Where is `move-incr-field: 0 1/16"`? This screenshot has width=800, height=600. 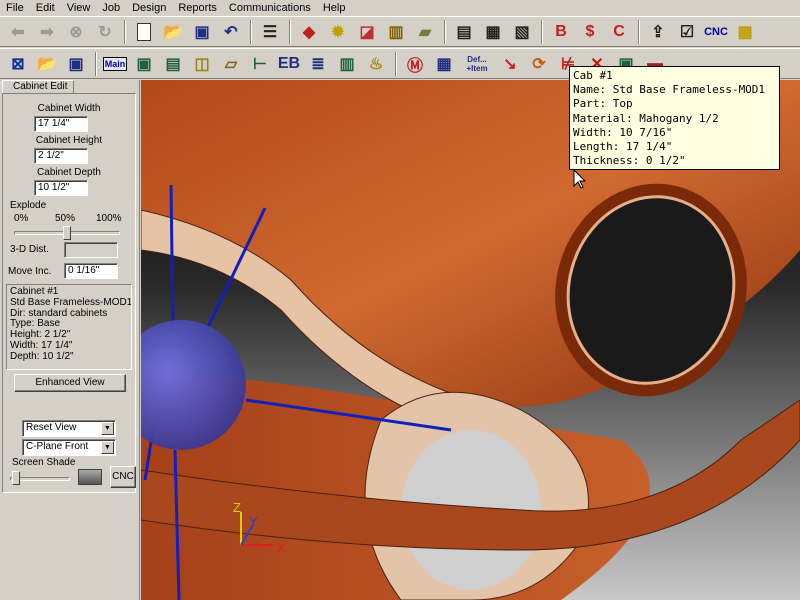 move-incr-field: 0 1/16" is located at coordinates (91, 271).